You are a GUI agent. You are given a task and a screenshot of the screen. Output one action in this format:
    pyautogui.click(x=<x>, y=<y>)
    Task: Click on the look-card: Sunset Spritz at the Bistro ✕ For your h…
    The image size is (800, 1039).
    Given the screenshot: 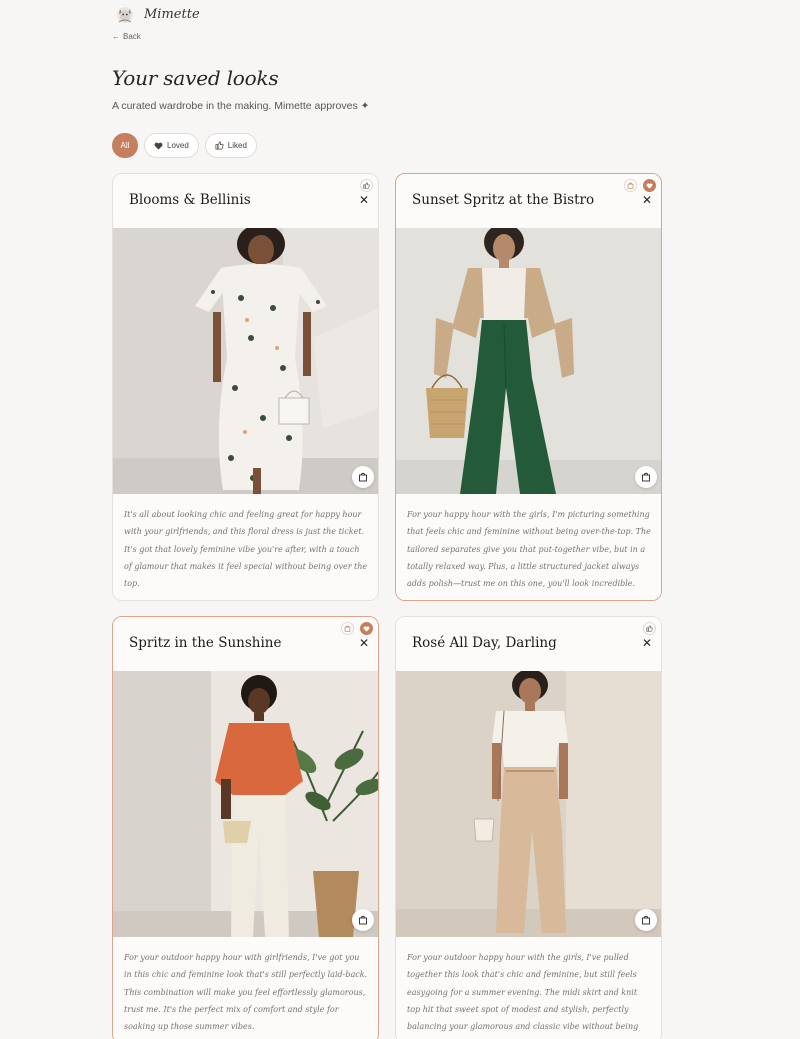 What is the action you would take?
    pyautogui.click(x=528, y=387)
    